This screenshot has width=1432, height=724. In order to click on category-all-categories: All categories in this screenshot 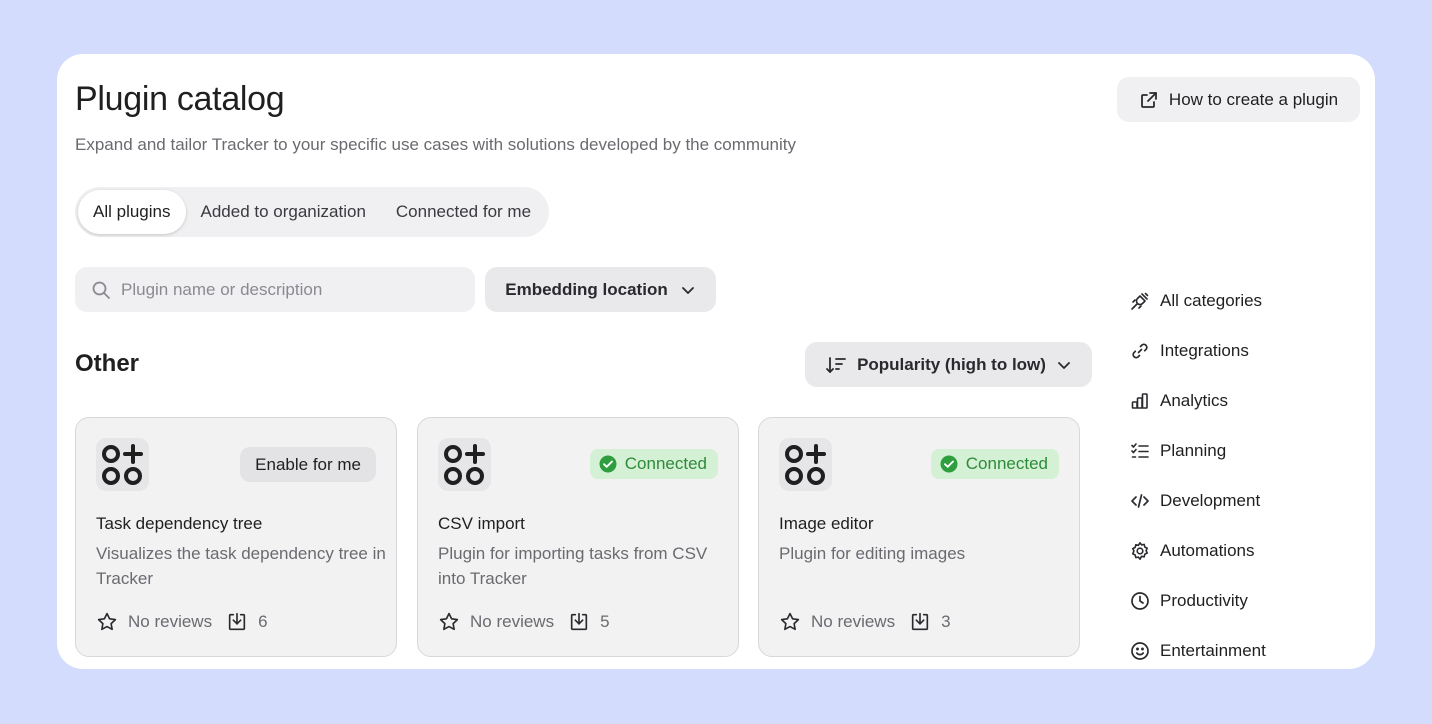, I will do `click(1198, 301)`.